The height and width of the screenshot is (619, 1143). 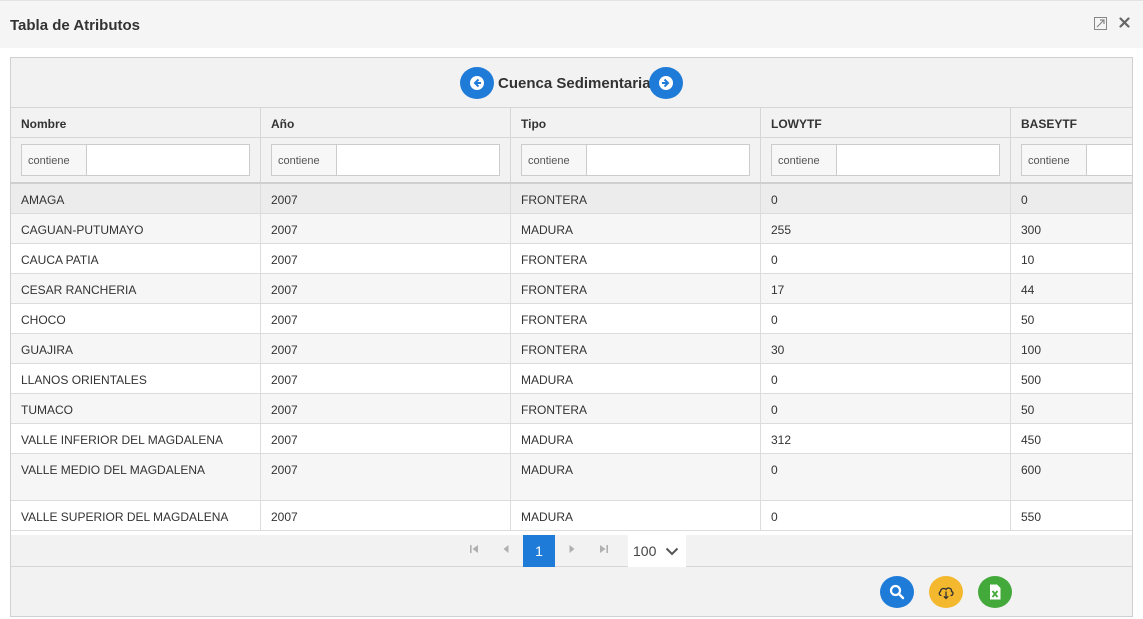 What do you see at coordinates (136, 378) in the screenshot?
I see `table-cell-nombre: LLANOS ORIENTALES` at bounding box center [136, 378].